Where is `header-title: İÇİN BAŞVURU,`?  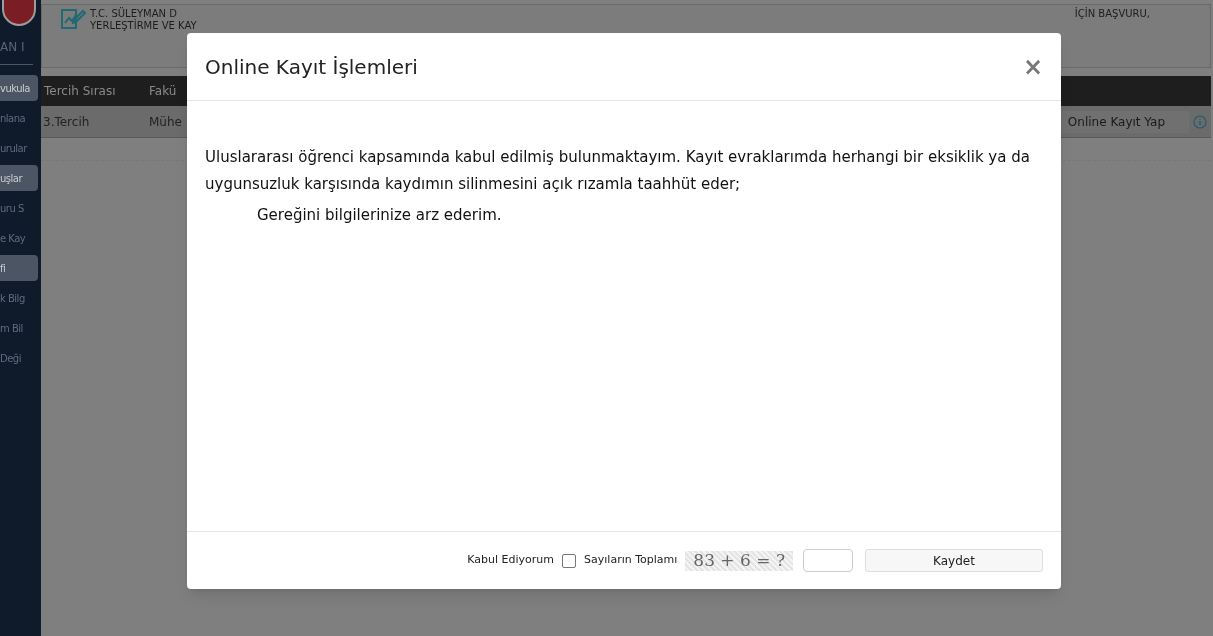
header-title: İÇİN BAŞVURU, is located at coordinates (1112, 14).